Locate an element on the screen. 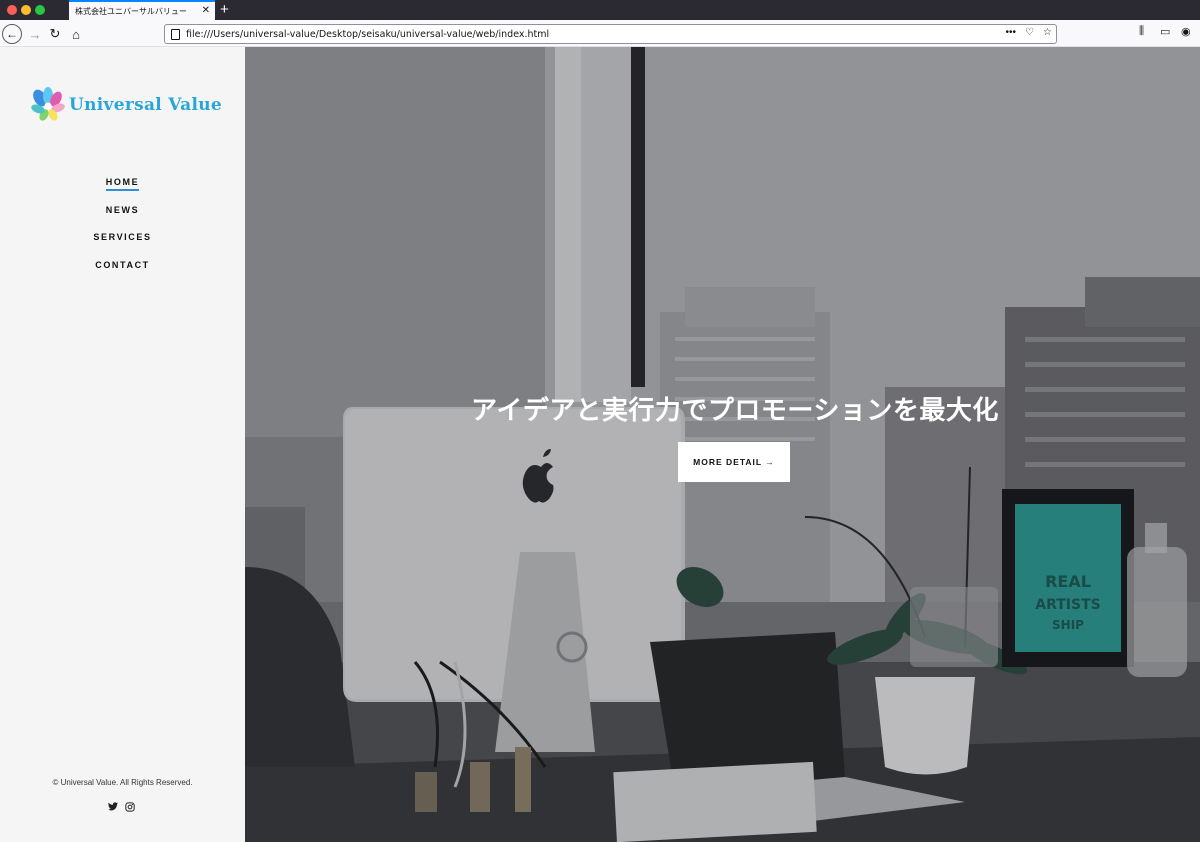 The height and width of the screenshot is (842, 1200). window-minimize-button is located at coordinates (26, 10).